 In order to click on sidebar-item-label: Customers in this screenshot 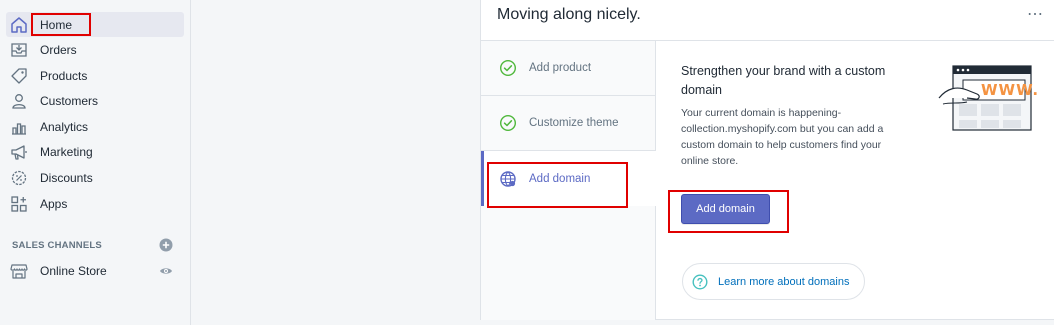, I will do `click(69, 100)`.